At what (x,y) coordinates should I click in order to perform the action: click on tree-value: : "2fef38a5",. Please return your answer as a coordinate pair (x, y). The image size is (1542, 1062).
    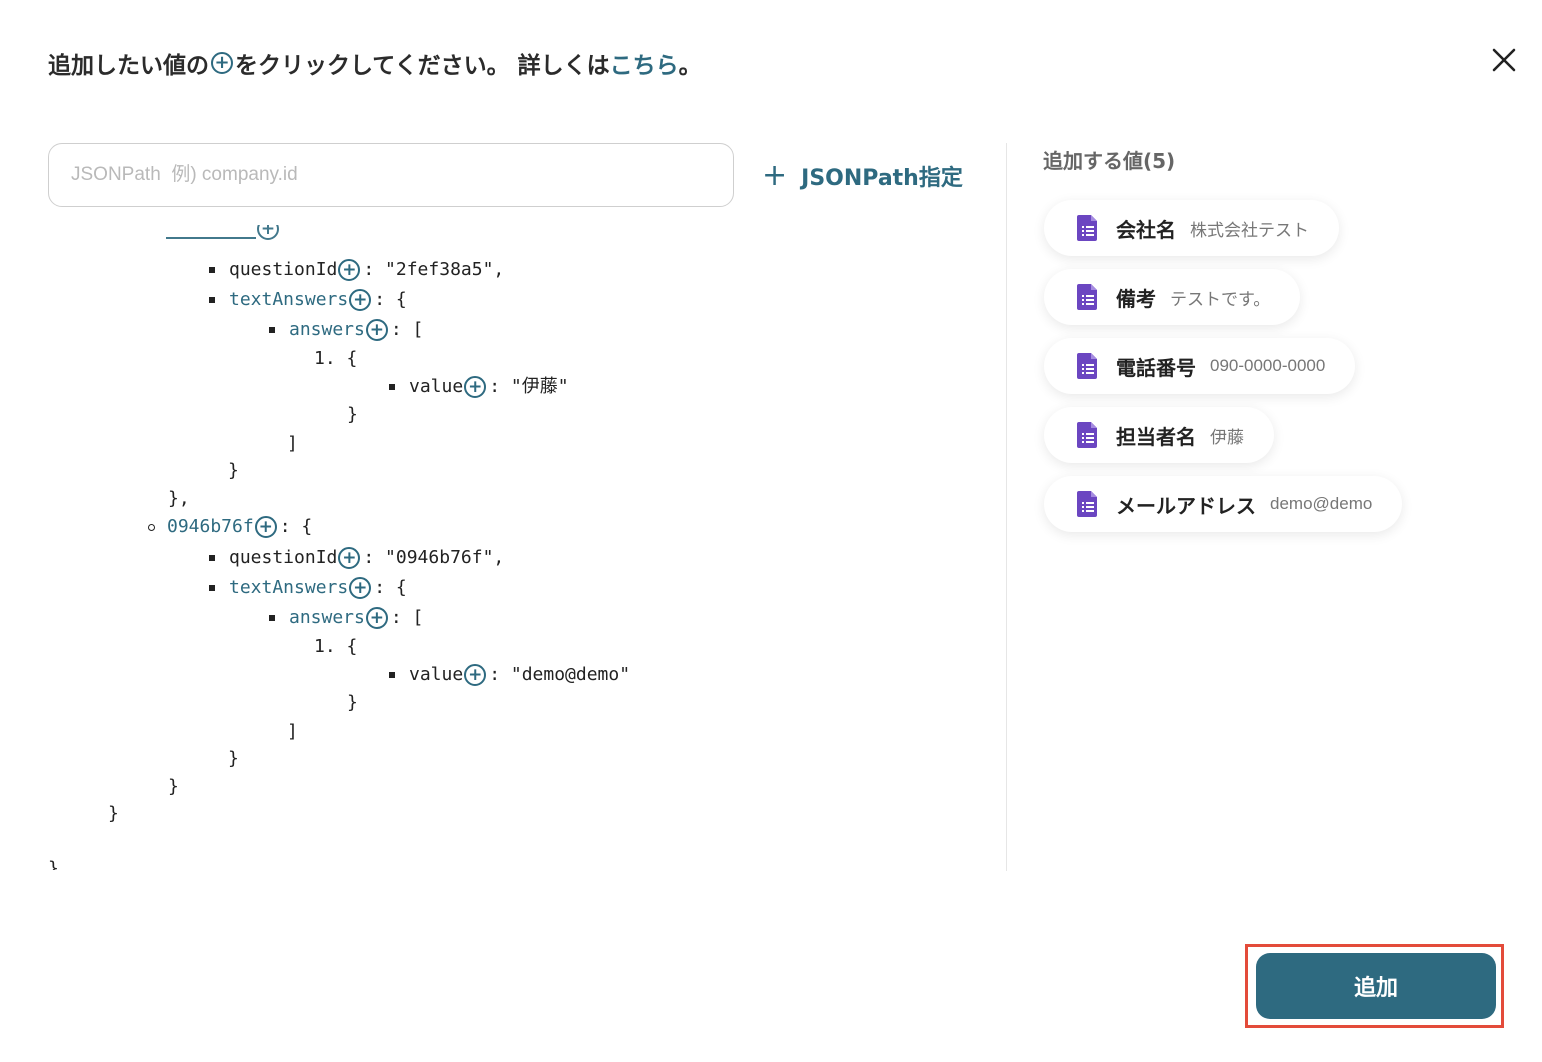
    Looking at the image, I should click on (434, 269).